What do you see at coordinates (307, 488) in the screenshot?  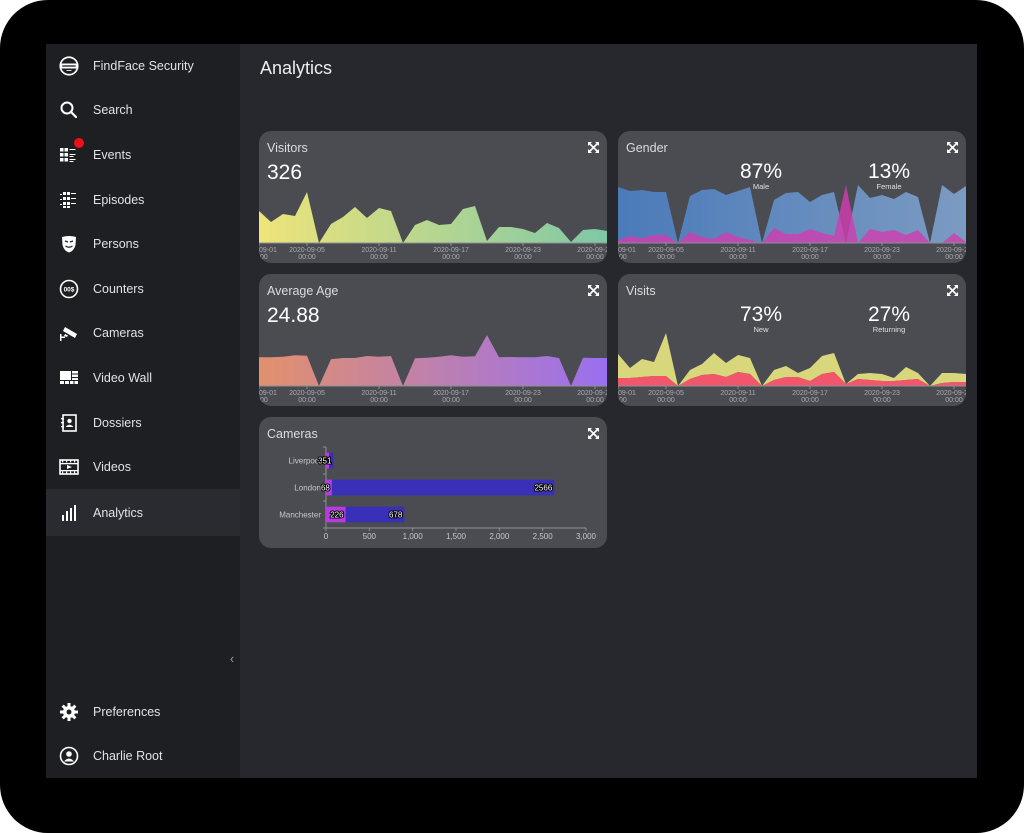 I see `category-label: London` at bounding box center [307, 488].